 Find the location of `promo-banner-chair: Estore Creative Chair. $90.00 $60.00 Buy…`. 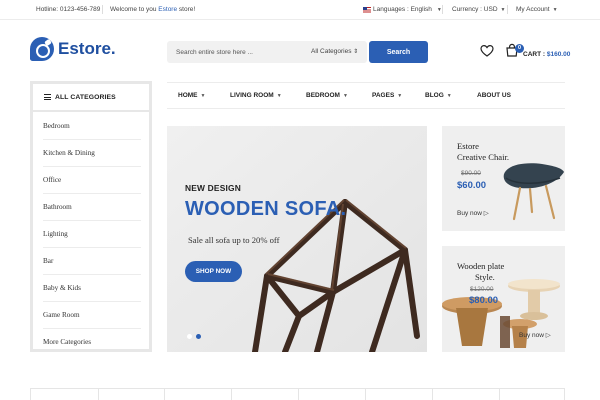

promo-banner-chair: Estore Creative Chair. $90.00 $60.00 Buy… is located at coordinates (503, 178).